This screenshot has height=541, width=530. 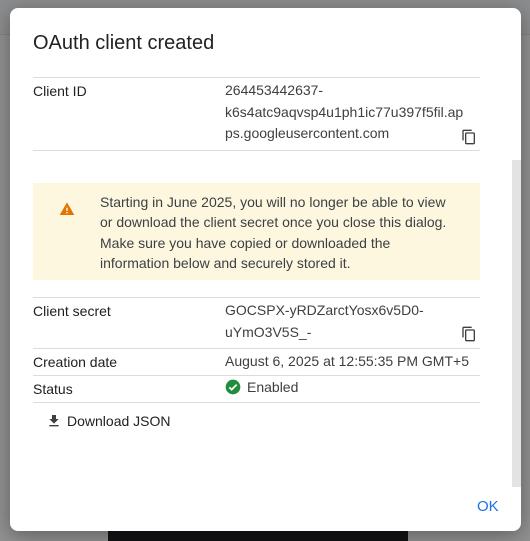 I want to click on creation-date-value: August 6, 2025 at 12:55:35 PM GMT+5, so click(x=347, y=361).